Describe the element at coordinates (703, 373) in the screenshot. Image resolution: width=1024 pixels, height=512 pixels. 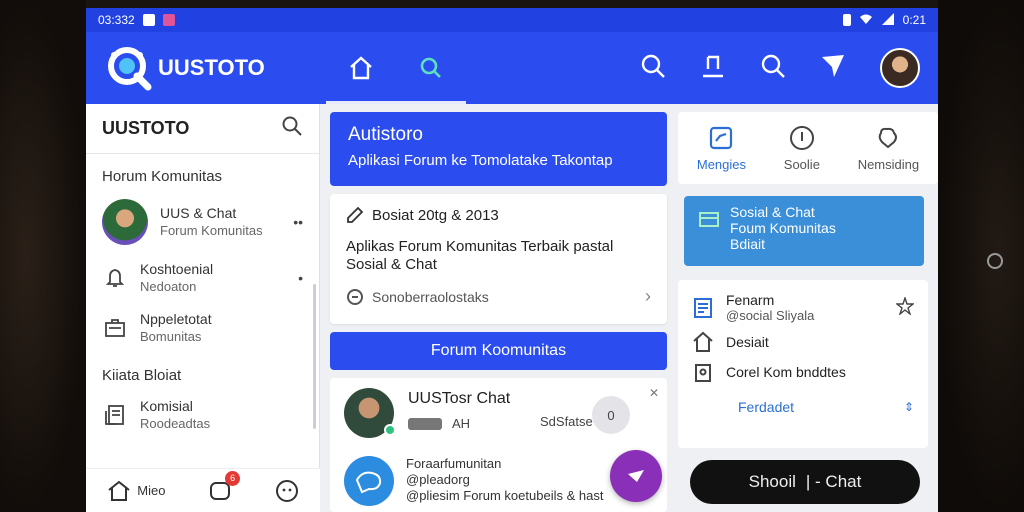
I see `clipboard-icon` at that location.